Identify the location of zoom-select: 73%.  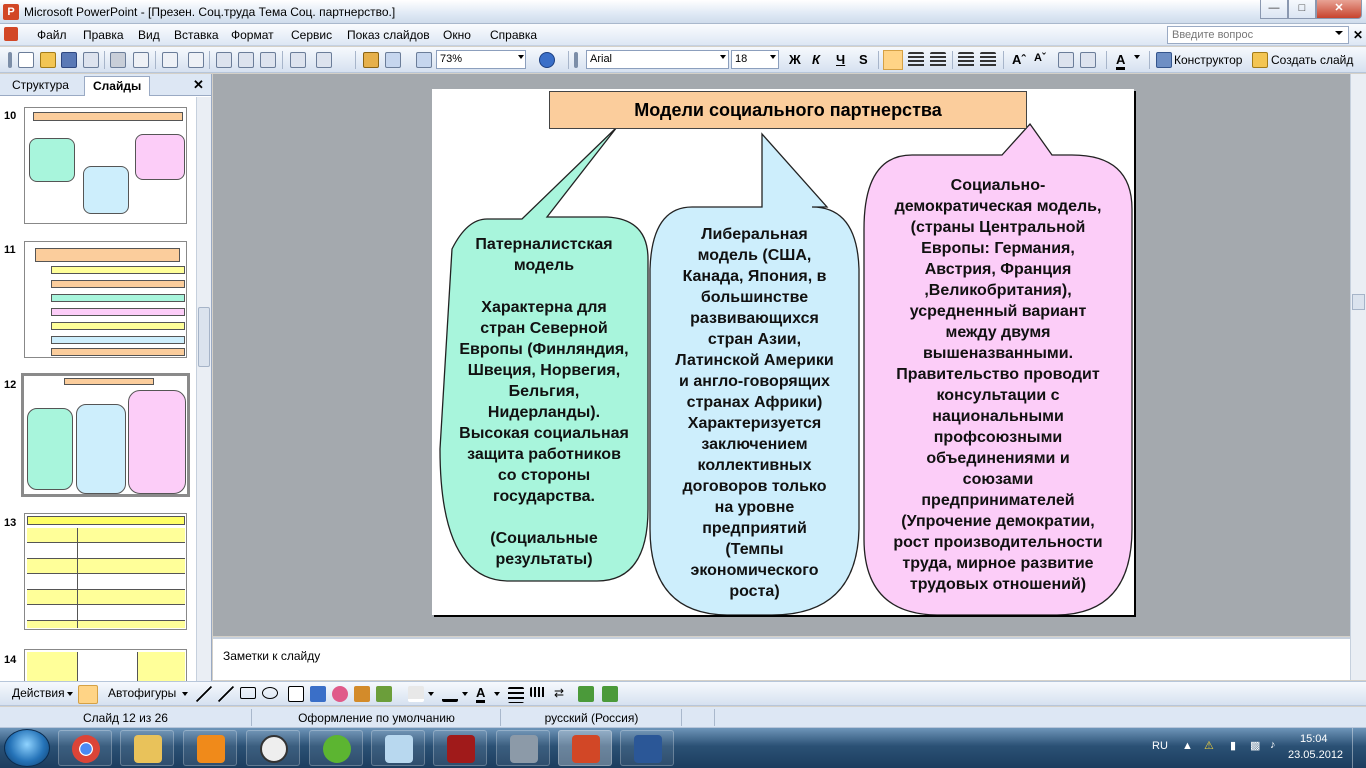
(481, 59).